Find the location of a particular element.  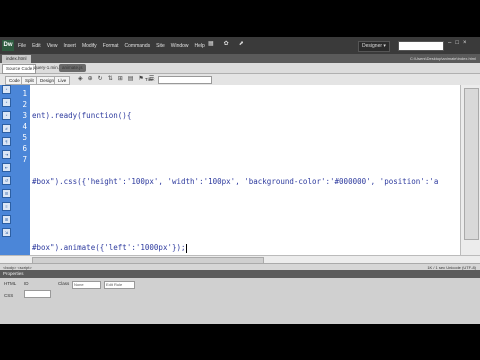

line-number: 6 is located at coordinates (24, 148).